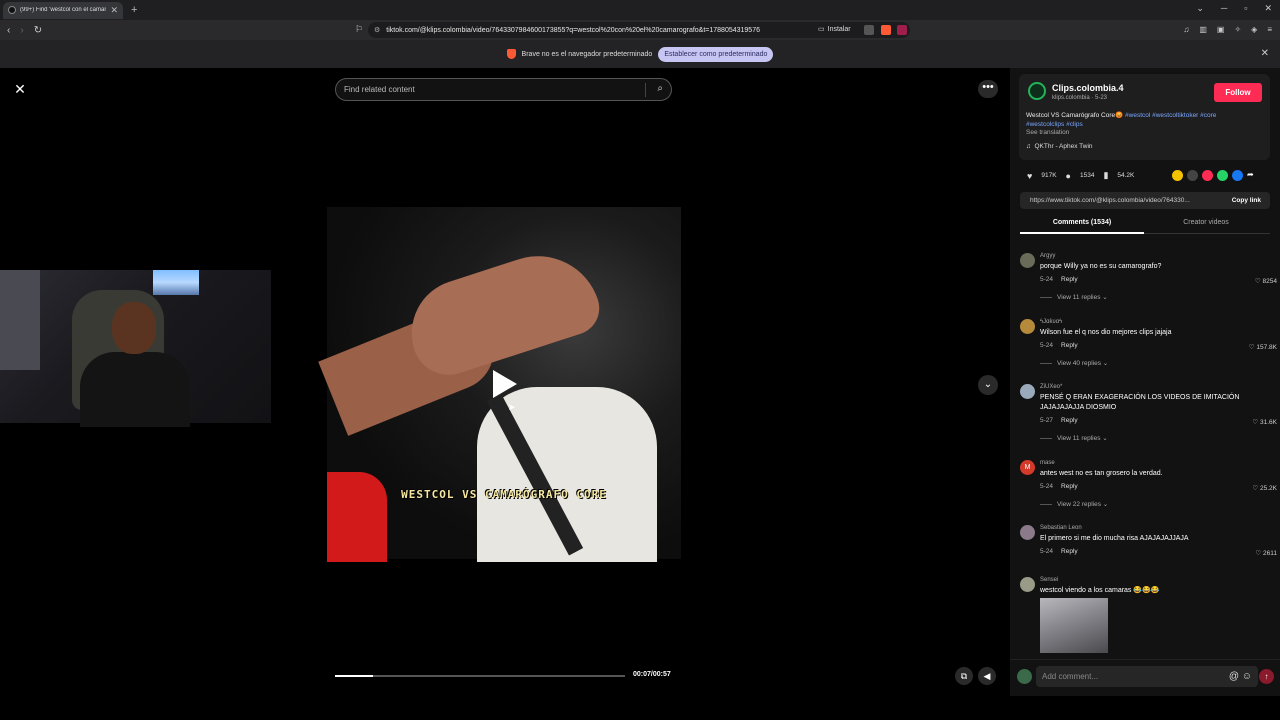 This screenshot has height=720, width=1280. Describe the element at coordinates (1100, 590) in the screenshot. I see `comment-text: westcol viendo a los camaras 😂😂😂` at that location.